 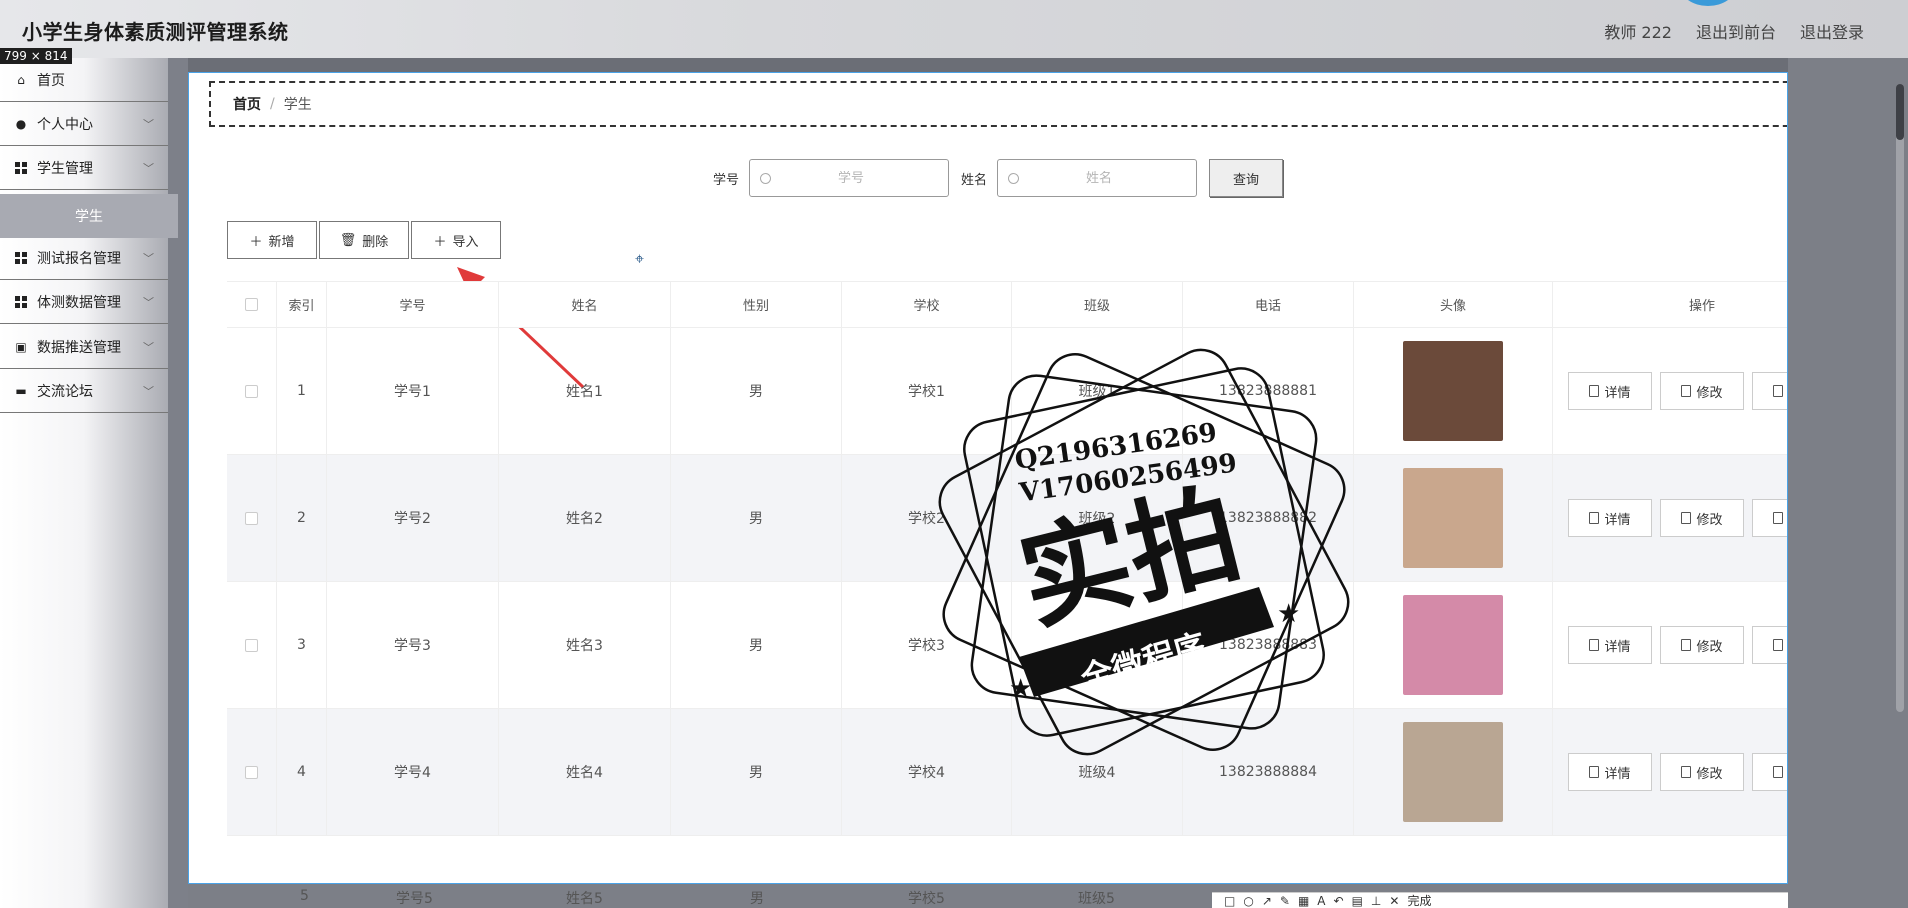 What do you see at coordinates (1900, 398) in the screenshot?
I see `page-scrollbar` at bounding box center [1900, 398].